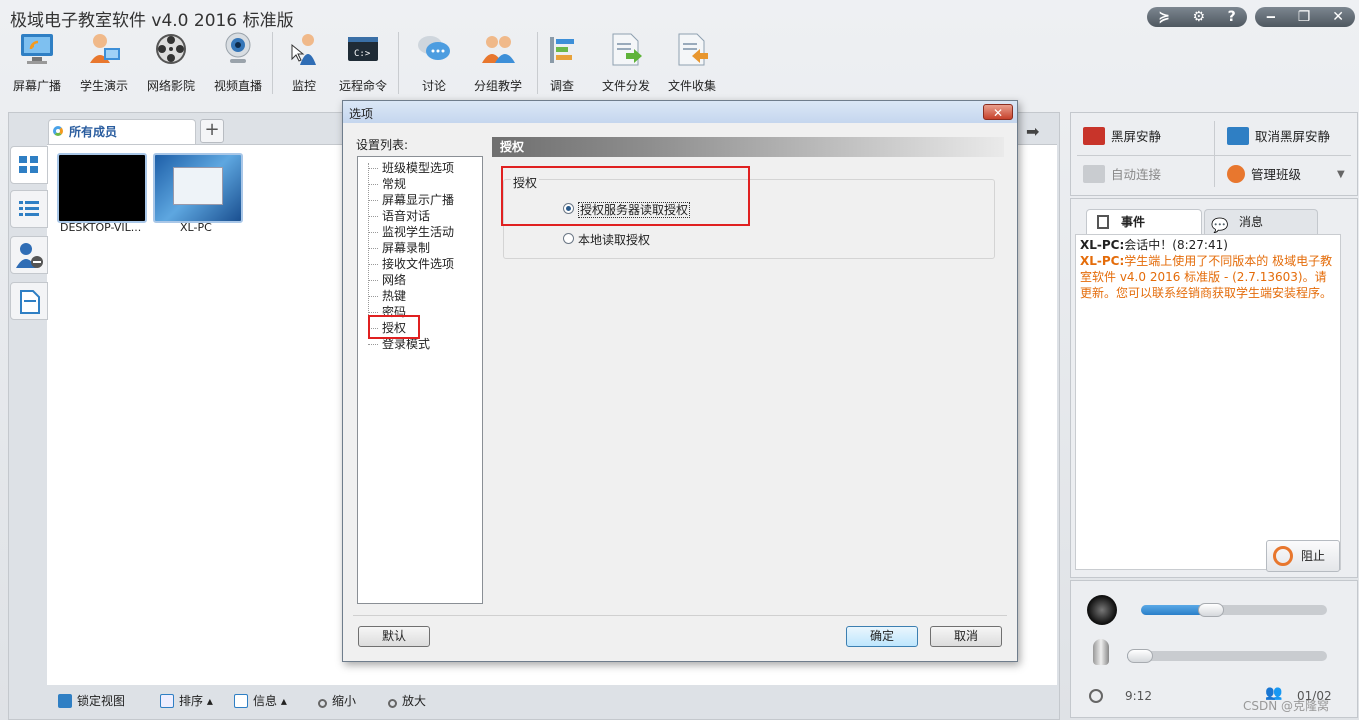  Describe the element at coordinates (37, 63) in the screenshot. I see `toolbar-broadcast-button: 屏幕广播` at that location.